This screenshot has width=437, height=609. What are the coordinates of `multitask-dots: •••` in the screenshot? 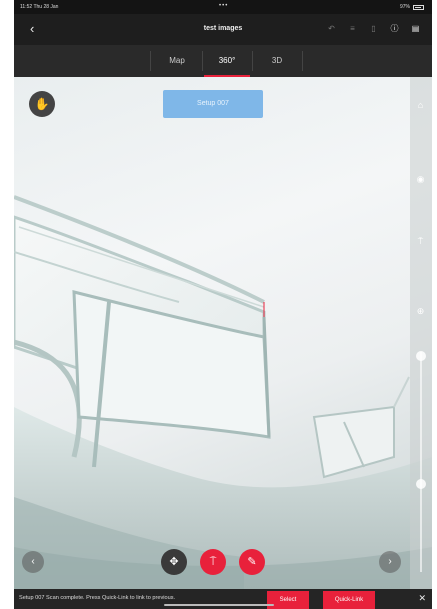 It's located at (223, 6).